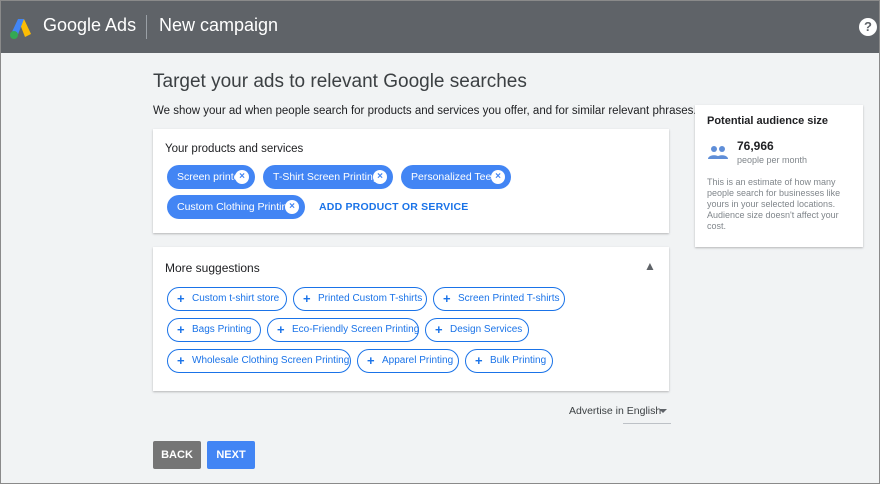 The height and width of the screenshot is (484, 880). Describe the element at coordinates (518, 360) in the screenshot. I see `suggestion-label: Bulk Printing` at that location.